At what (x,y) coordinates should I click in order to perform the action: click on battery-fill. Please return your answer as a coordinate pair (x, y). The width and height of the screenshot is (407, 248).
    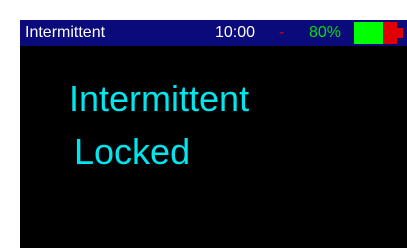
    Looking at the image, I should click on (368, 33).